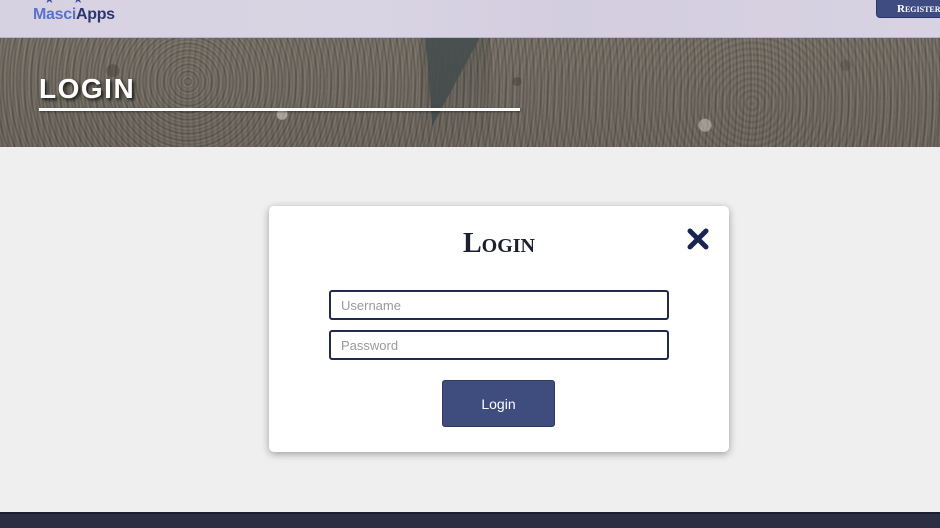  I want to click on title-underline, so click(279, 109).